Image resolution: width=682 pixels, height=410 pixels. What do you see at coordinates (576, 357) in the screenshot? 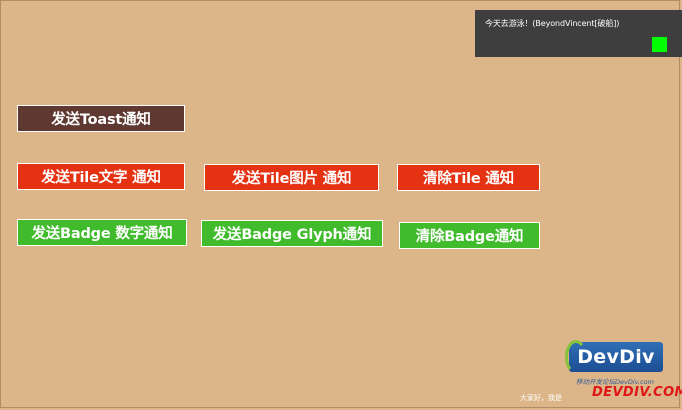
I see `logo-swoosh-icon` at bounding box center [576, 357].